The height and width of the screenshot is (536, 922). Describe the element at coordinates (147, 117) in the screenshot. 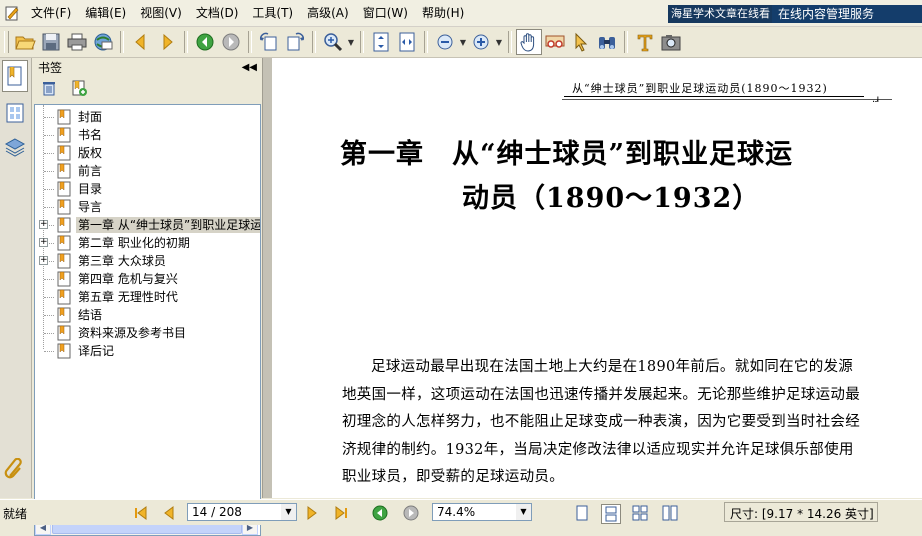

I see `bookmark-item: 封面` at that location.